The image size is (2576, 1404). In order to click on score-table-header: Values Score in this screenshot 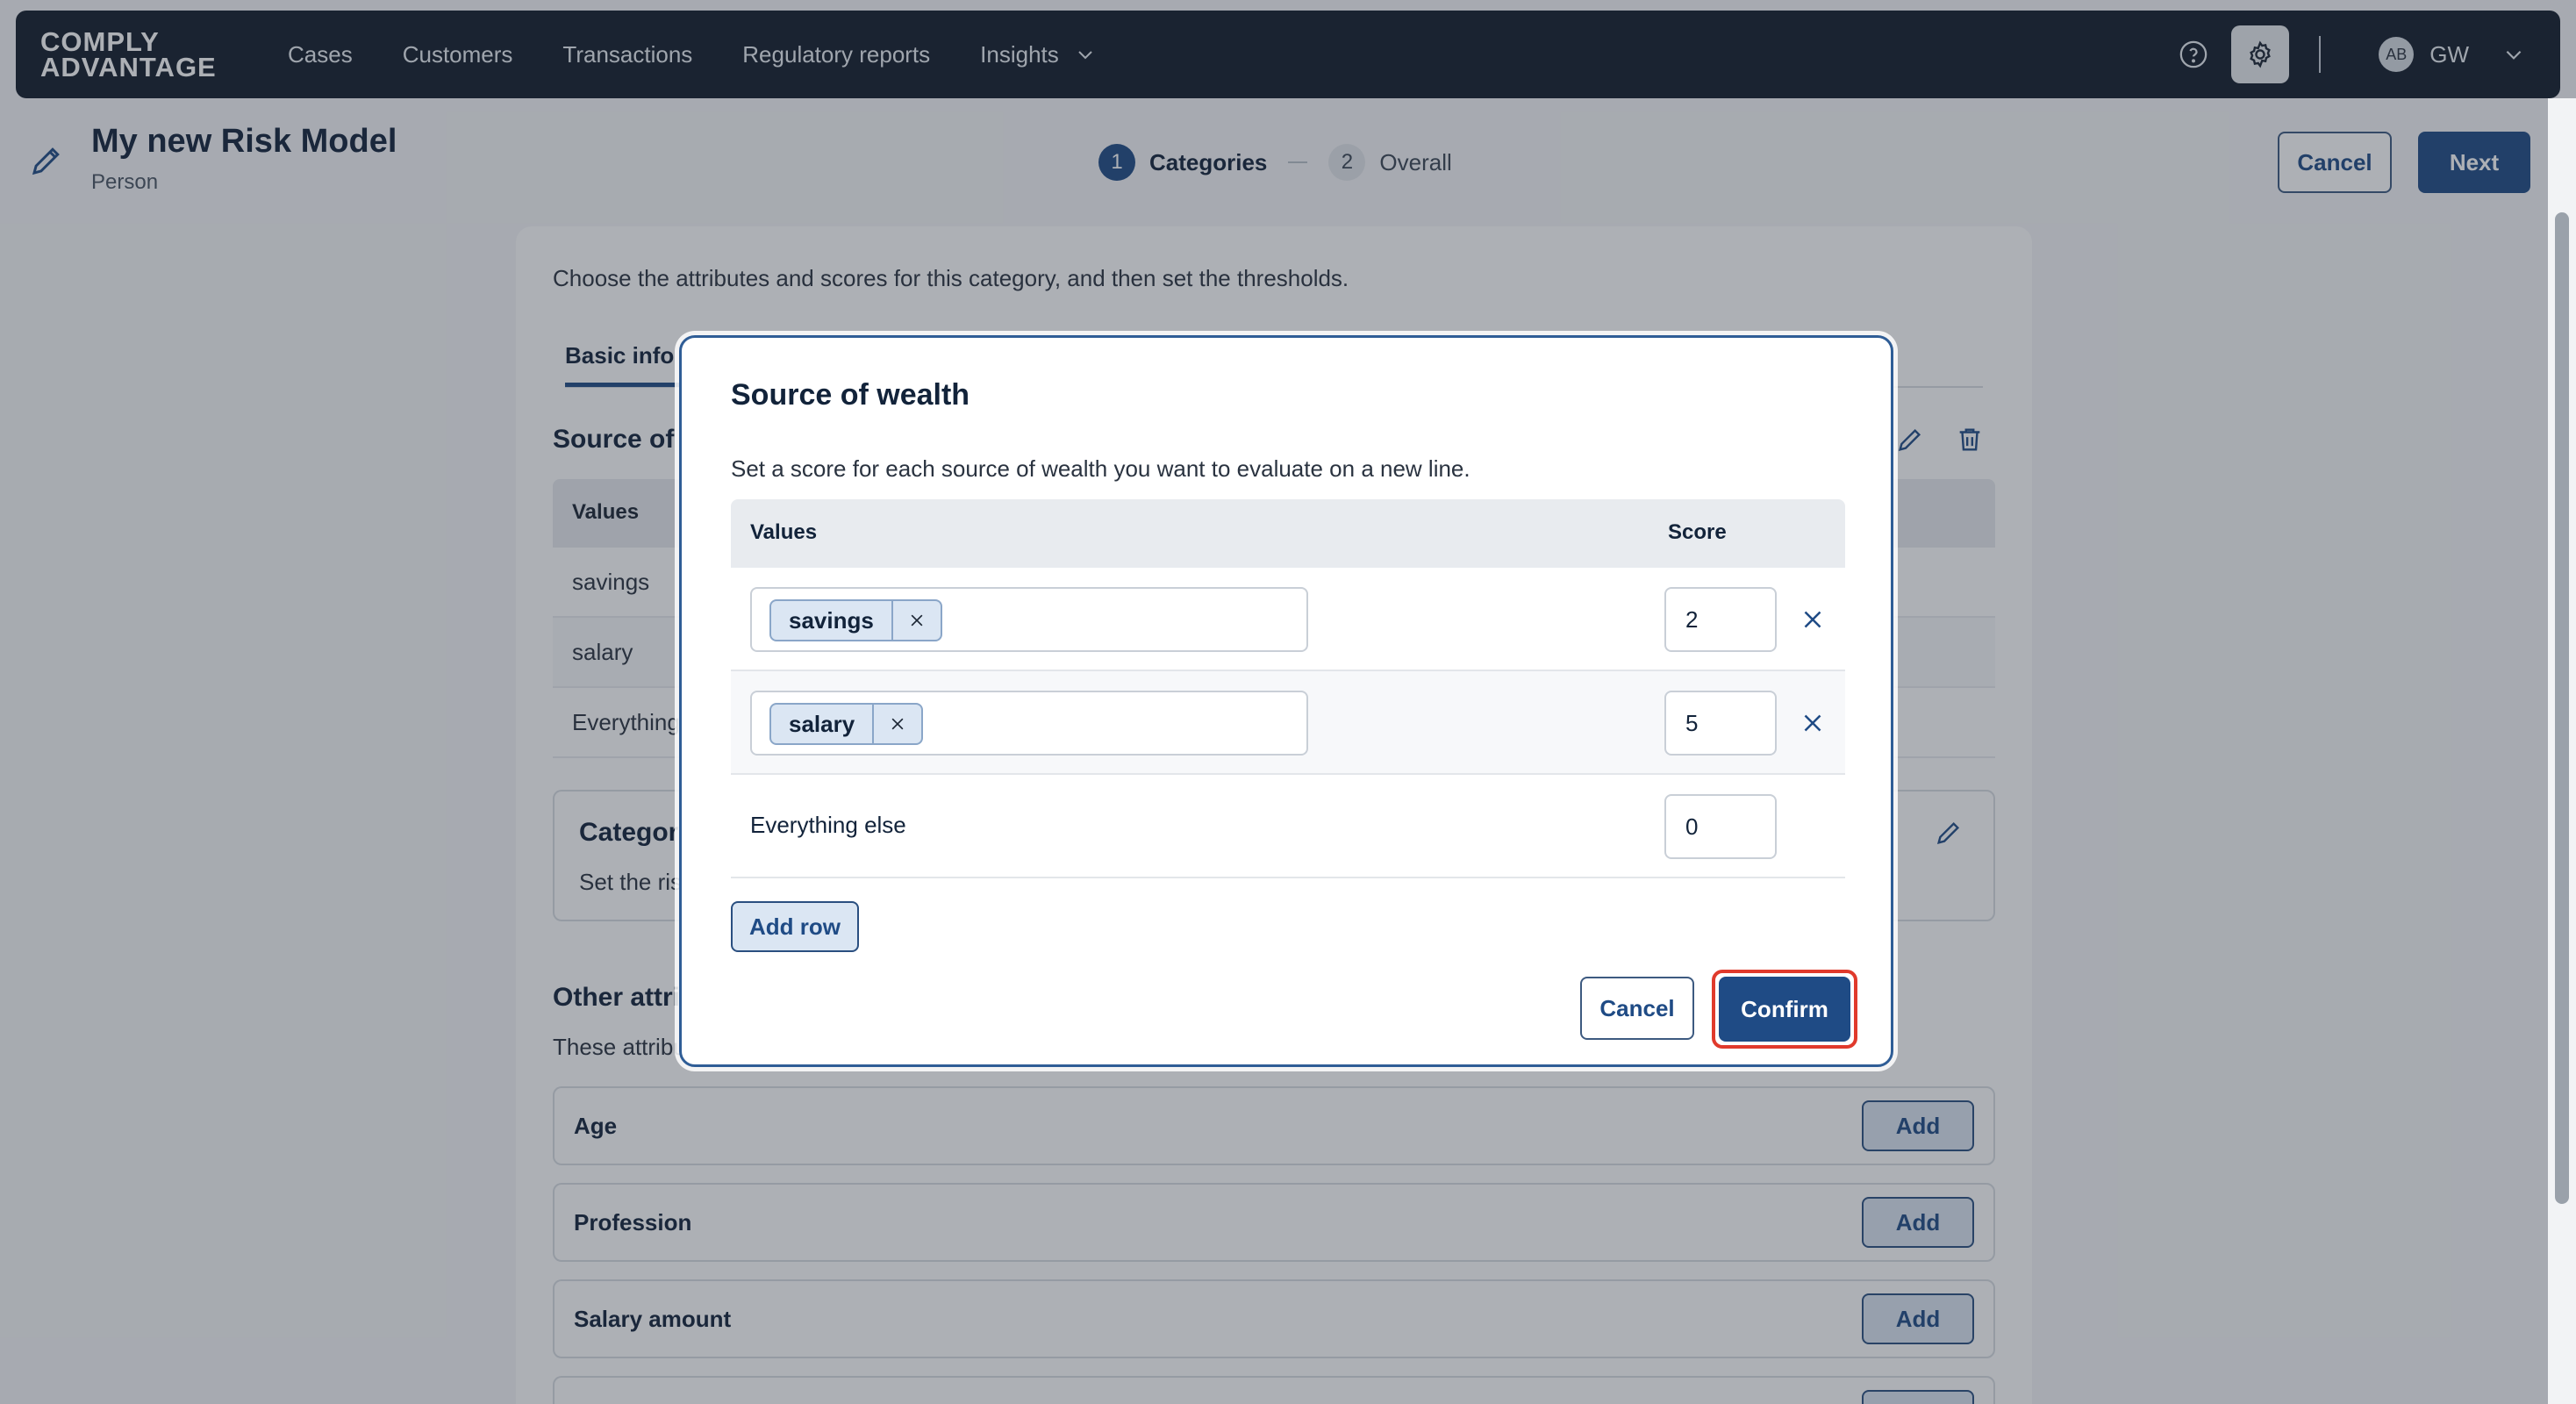, I will do `click(1288, 533)`.